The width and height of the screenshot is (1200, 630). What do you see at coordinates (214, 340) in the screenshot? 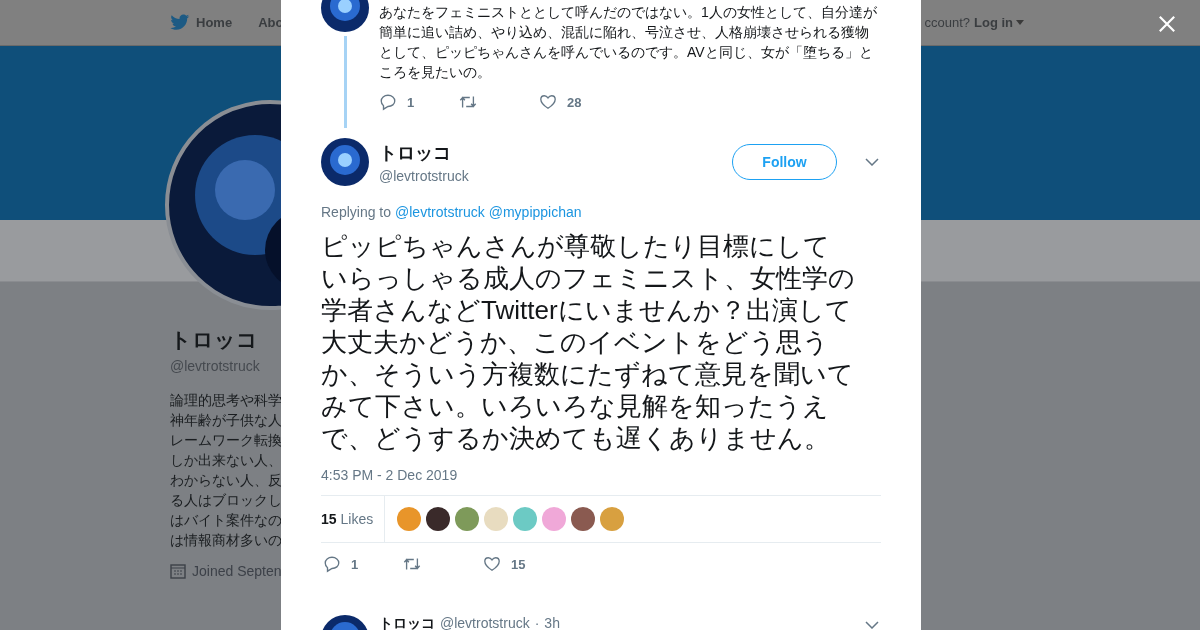
I see `profile-name: トロッコ` at bounding box center [214, 340].